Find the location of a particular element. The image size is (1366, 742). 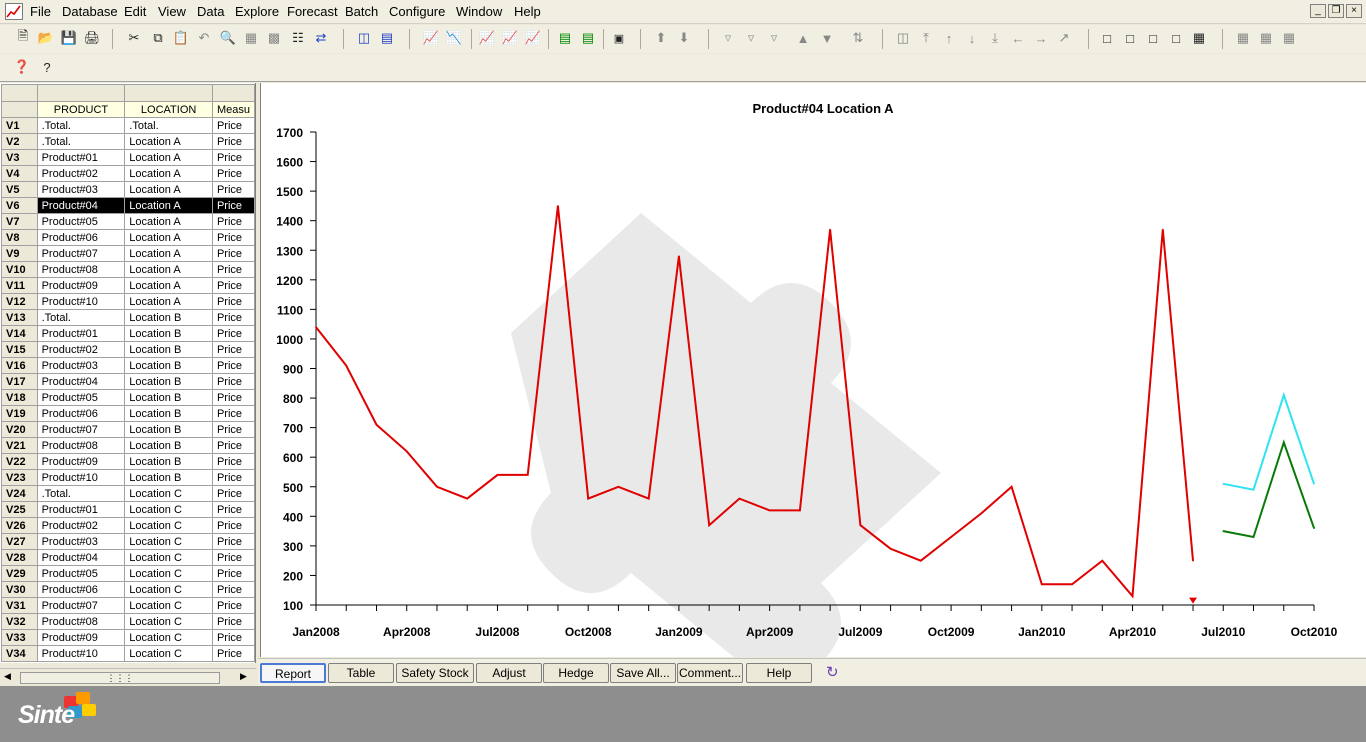

select-icon: ▩ is located at coordinates (274, 38).